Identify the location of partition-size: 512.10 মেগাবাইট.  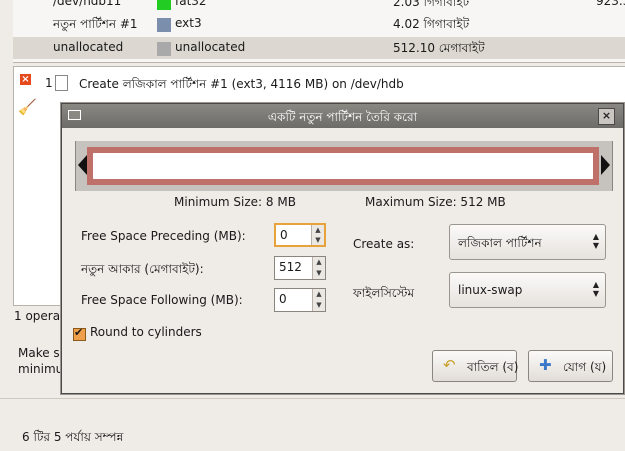
(439, 48).